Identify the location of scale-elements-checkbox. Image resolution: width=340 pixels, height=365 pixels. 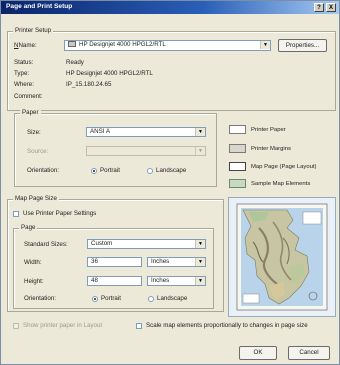
(139, 326).